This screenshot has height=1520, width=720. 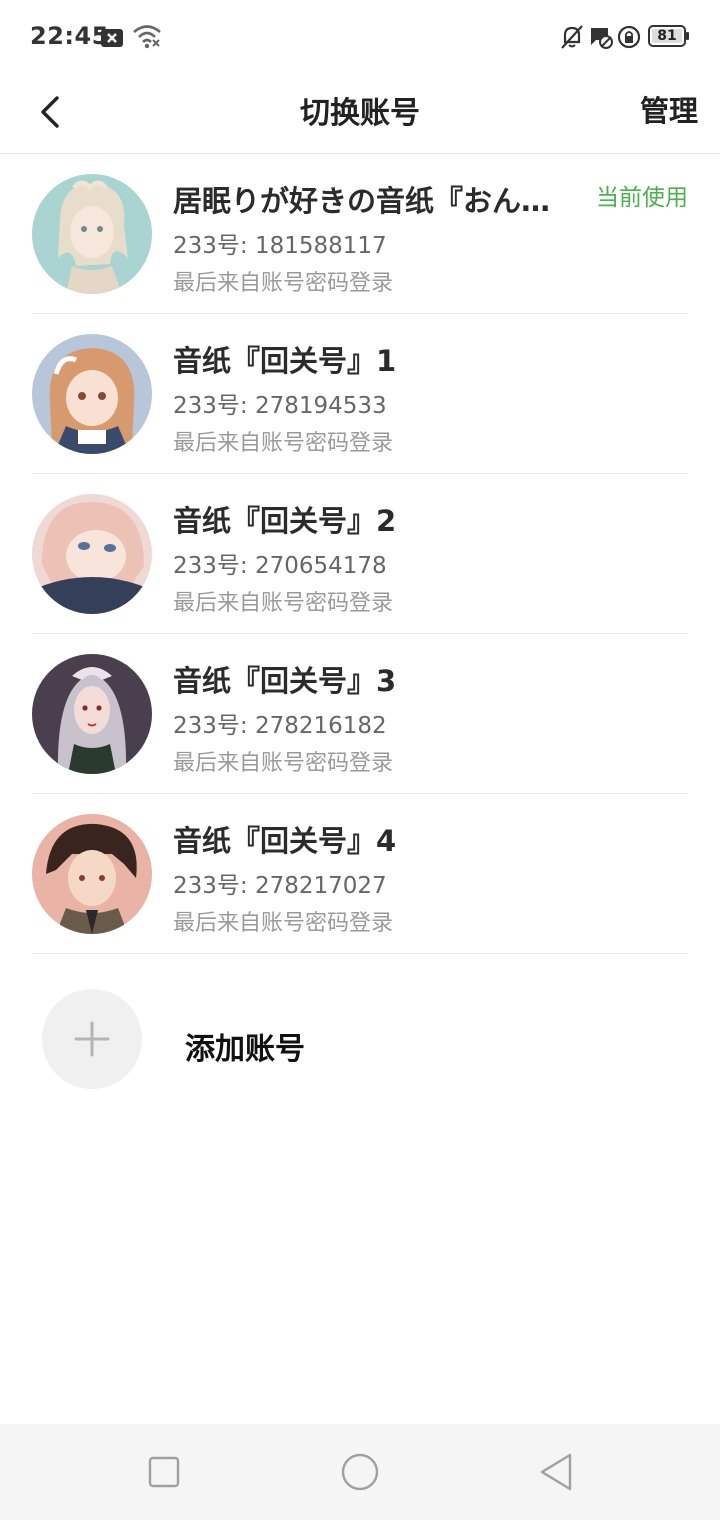 I want to click on account-name: 音纸『回关号』1, so click(x=285, y=361).